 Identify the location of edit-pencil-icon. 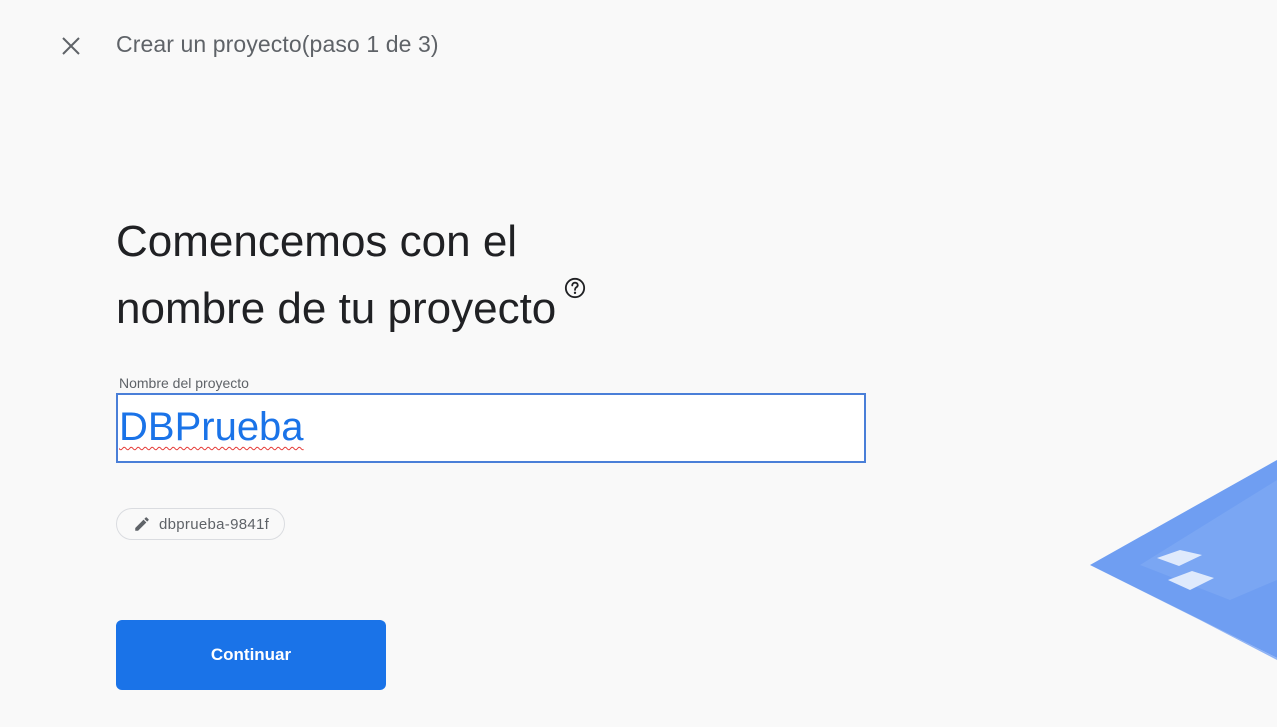
(142, 524).